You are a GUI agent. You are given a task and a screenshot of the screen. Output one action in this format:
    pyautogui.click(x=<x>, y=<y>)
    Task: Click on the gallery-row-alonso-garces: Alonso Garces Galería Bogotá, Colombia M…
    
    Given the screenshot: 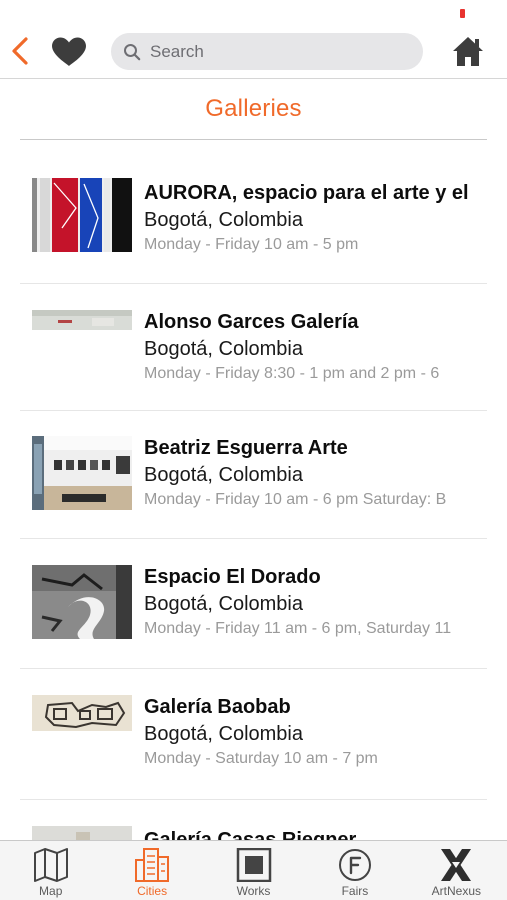 What is the action you would take?
    pyautogui.click(x=253, y=347)
    